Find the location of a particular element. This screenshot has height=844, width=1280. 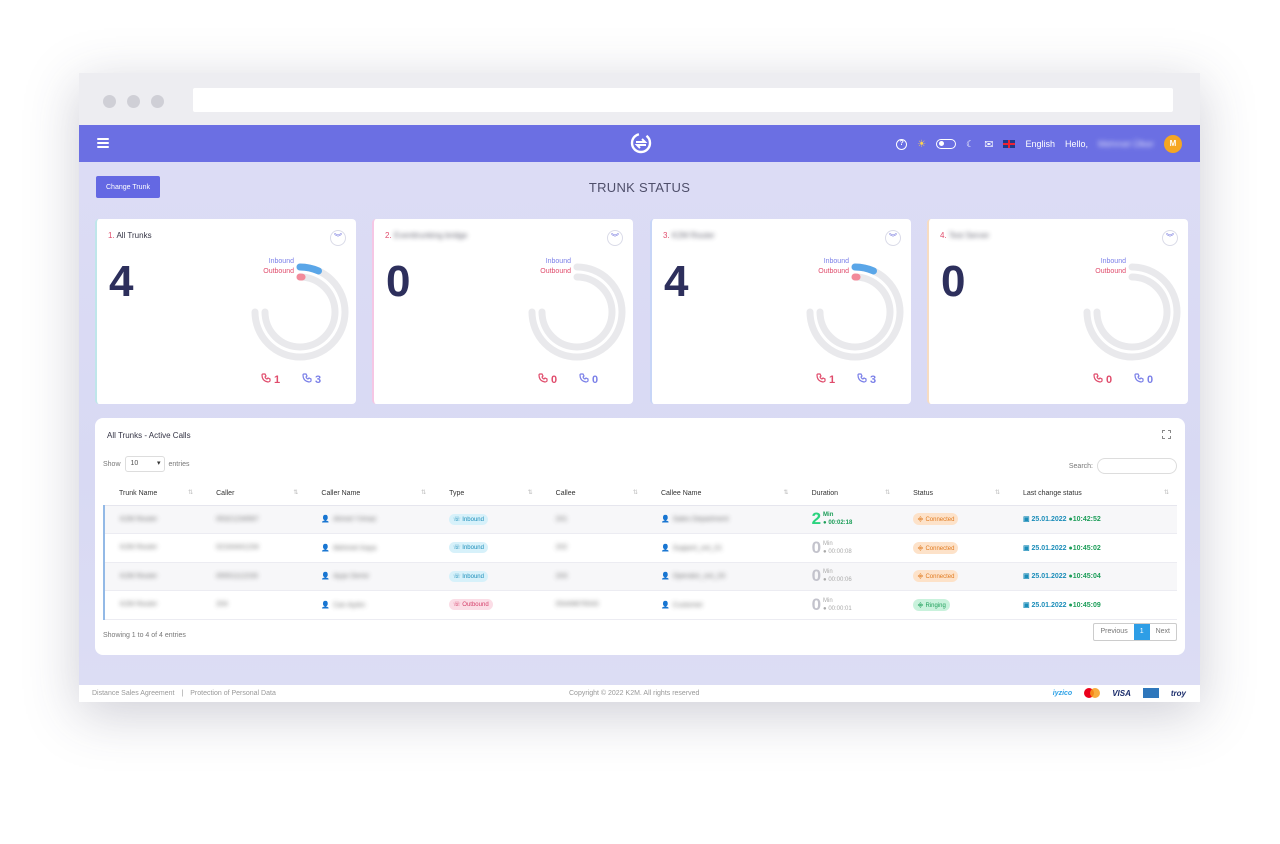

card-total: 4 is located at coordinates (676, 281).